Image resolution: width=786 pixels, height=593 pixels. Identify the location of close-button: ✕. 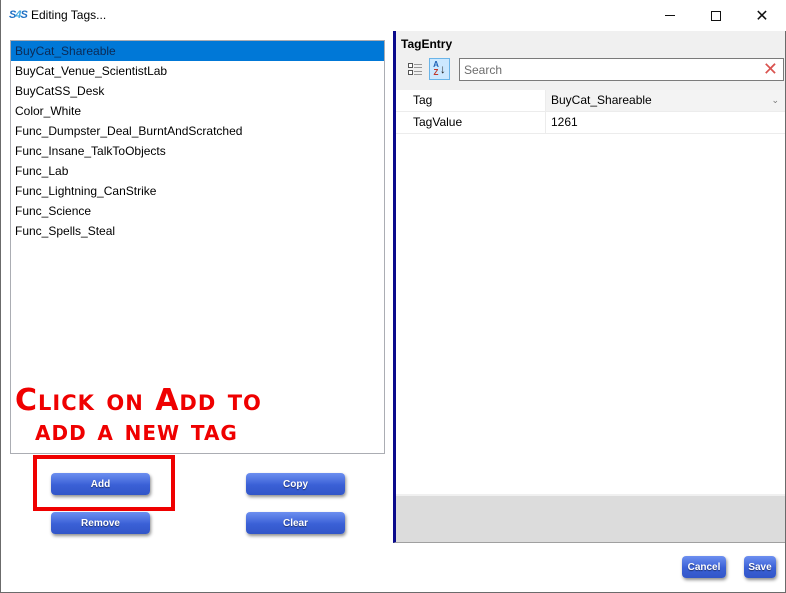
(762, 15).